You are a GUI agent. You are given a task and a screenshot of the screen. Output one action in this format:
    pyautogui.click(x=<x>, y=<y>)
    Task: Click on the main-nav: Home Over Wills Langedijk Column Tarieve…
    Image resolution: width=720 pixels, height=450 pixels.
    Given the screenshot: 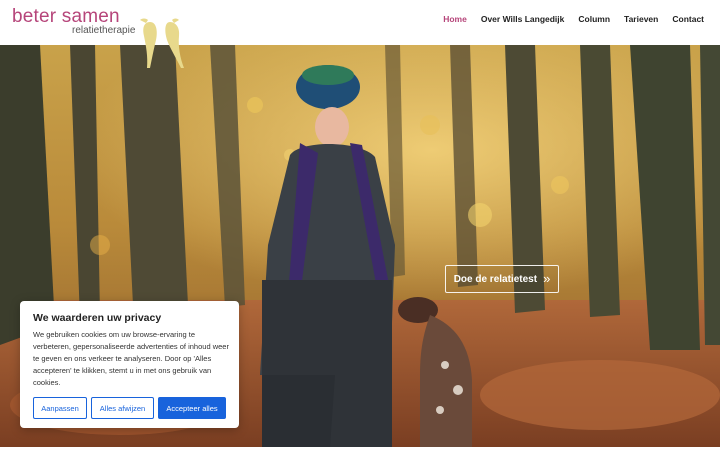 What is the action you would take?
    pyautogui.click(x=573, y=19)
    